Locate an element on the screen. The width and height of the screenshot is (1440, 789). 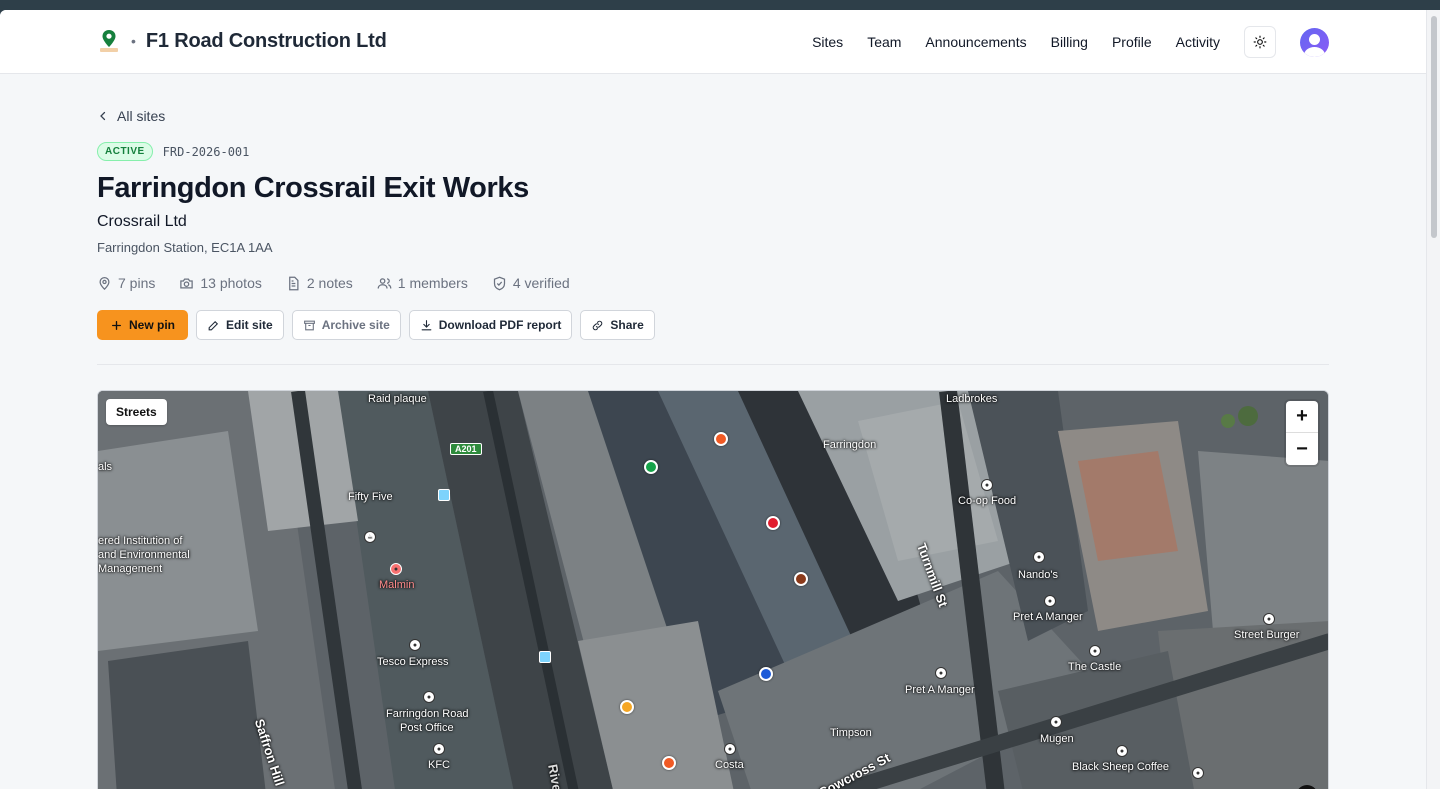
archive-site-label: Archive site is located at coordinates (355, 325).